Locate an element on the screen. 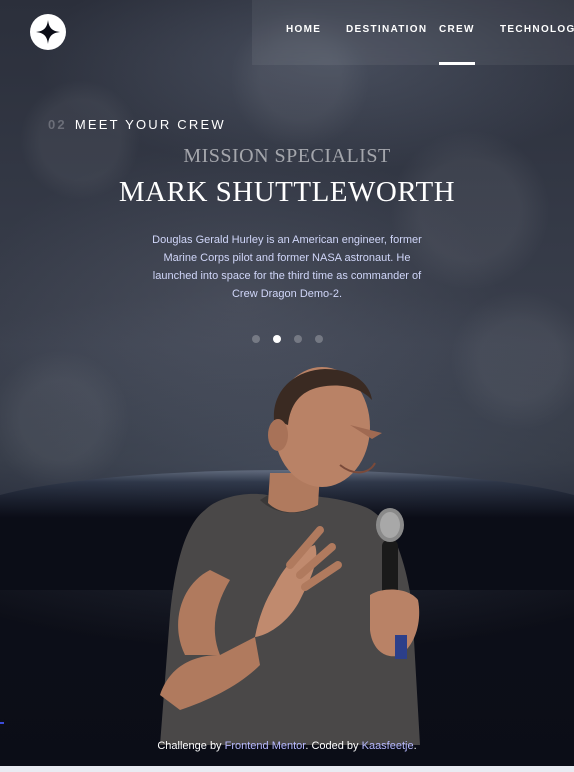 The height and width of the screenshot is (772, 574). footer-middle: . Coded by is located at coordinates (333, 746).